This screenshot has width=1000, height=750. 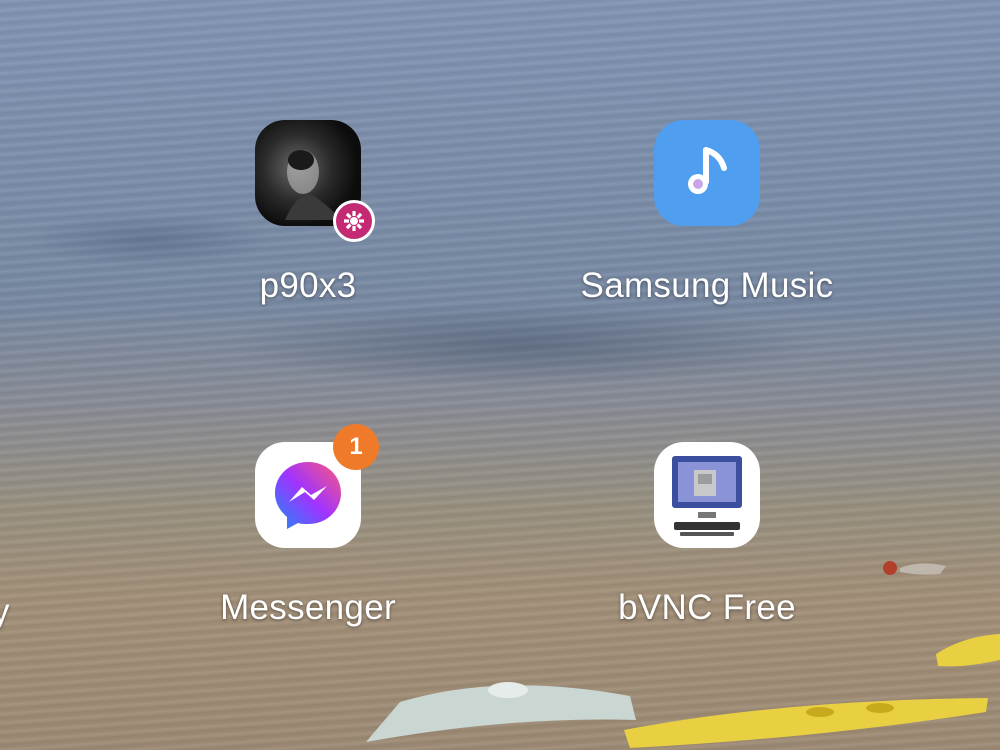 What do you see at coordinates (707, 285) in the screenshot?
I see `app-label: Samsung Music` at bounding box center [707, 285].